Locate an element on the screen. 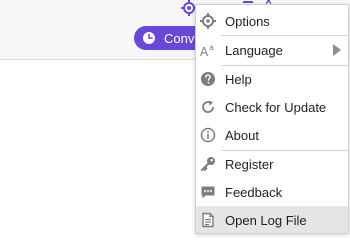 This screenshot has width=350, height=246. menu-item-label: Options is located at coordinates (247, 21).